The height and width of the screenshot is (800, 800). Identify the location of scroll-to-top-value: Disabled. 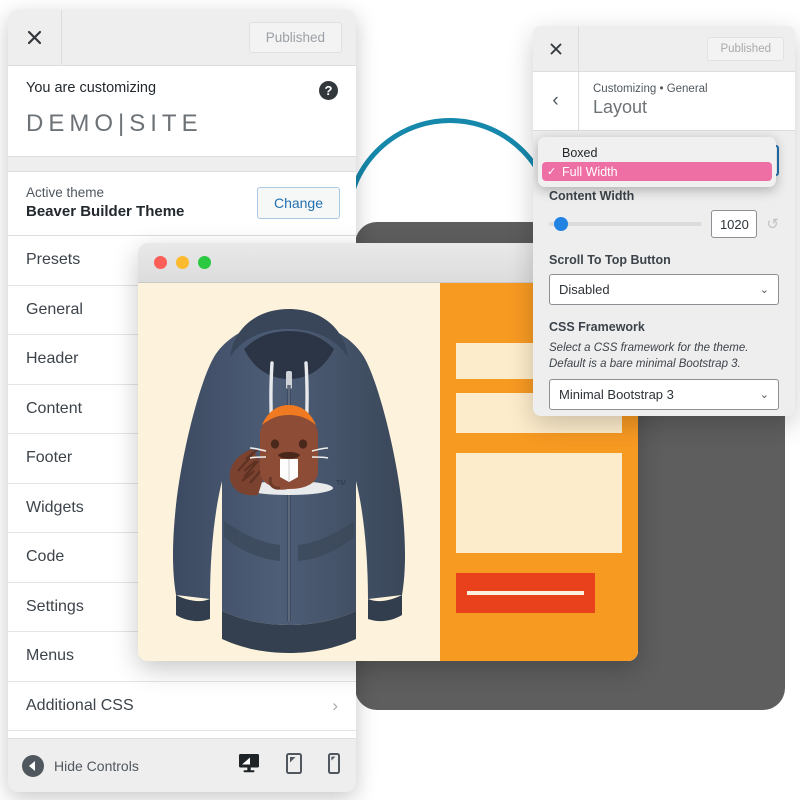
(584, 289).